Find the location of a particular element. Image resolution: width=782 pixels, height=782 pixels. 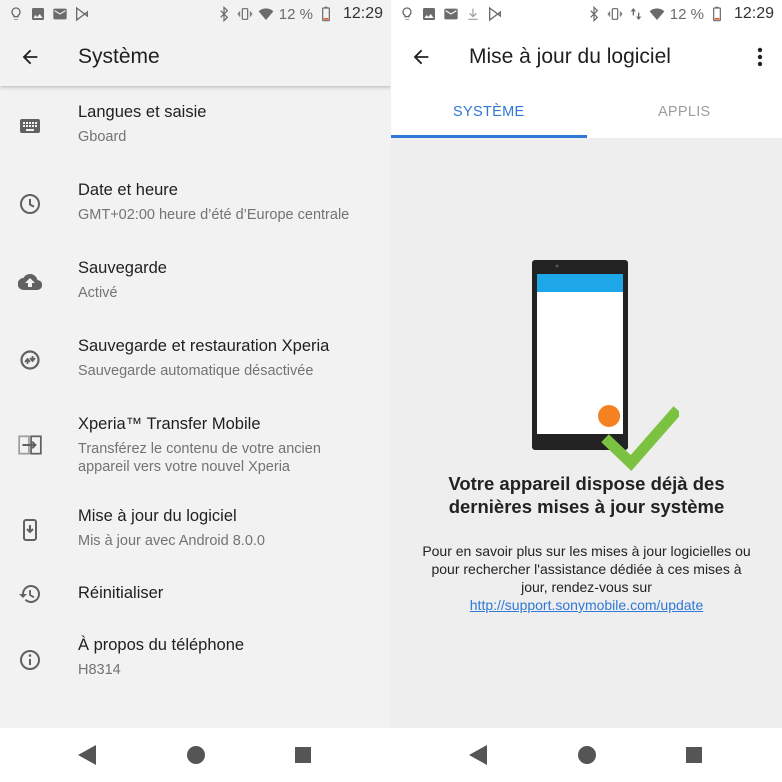

settings-item-subtitle: Mis à jour avec Android 8.0.0 is located at coordinates (171, 541).